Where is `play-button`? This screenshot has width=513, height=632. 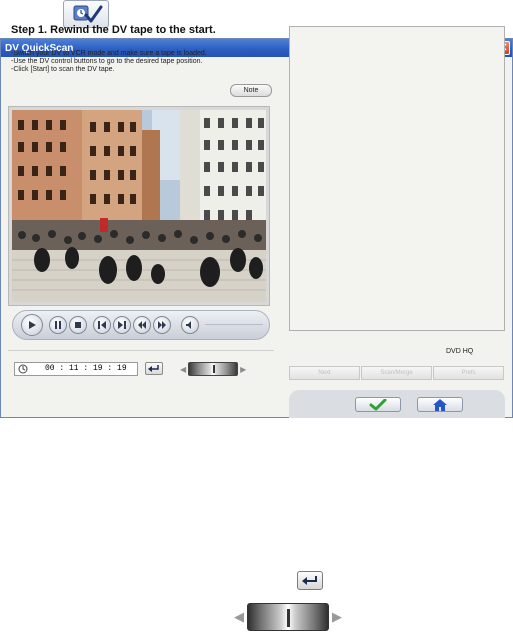 play-button is located at coordinates (32, 325).